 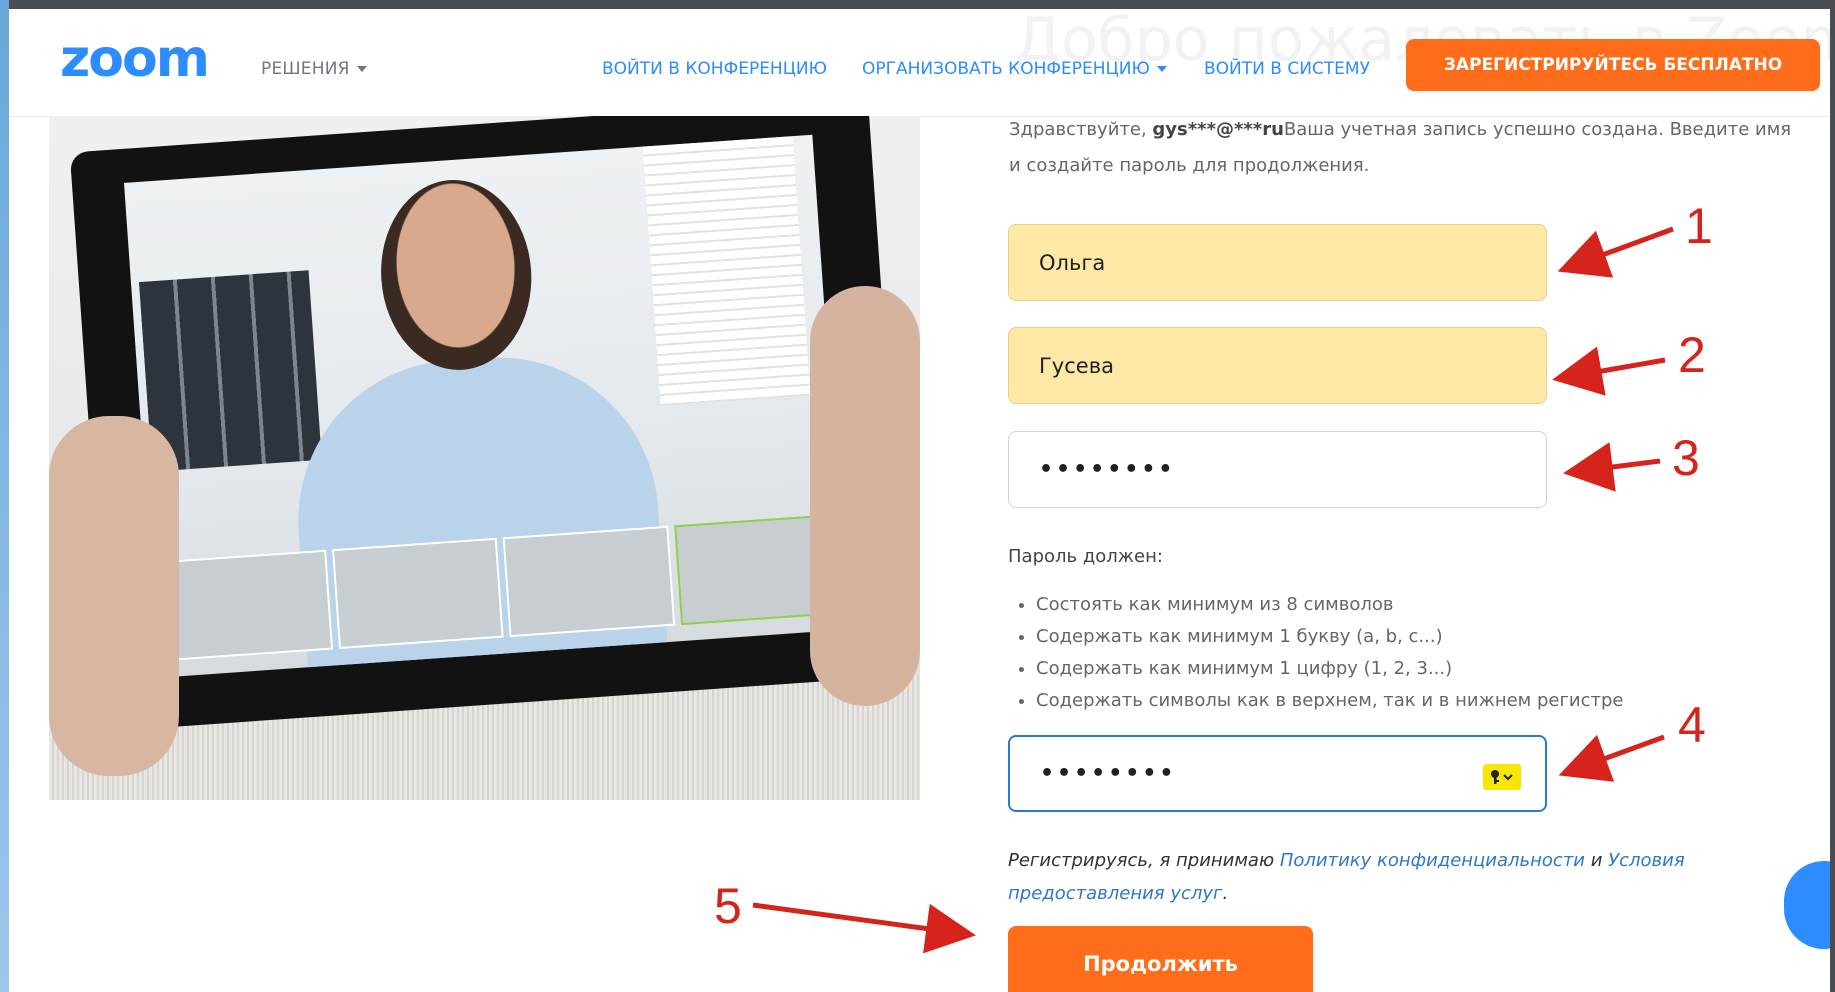 What do you see at coordinates (1692, 725) in the screenshot?
I see `annotation-number-4: 4` at bounding box center [1692, 725].